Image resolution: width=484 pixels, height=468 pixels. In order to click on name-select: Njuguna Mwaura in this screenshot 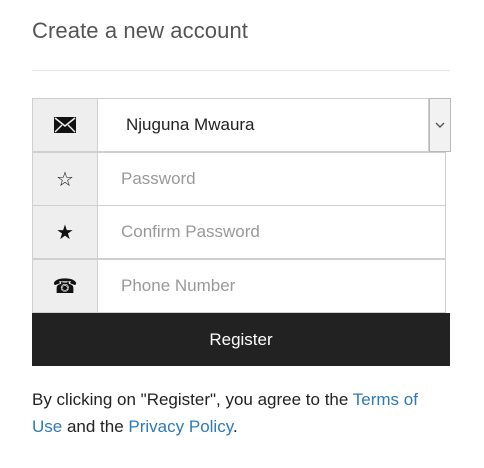, I will do `click(274, 125)`.